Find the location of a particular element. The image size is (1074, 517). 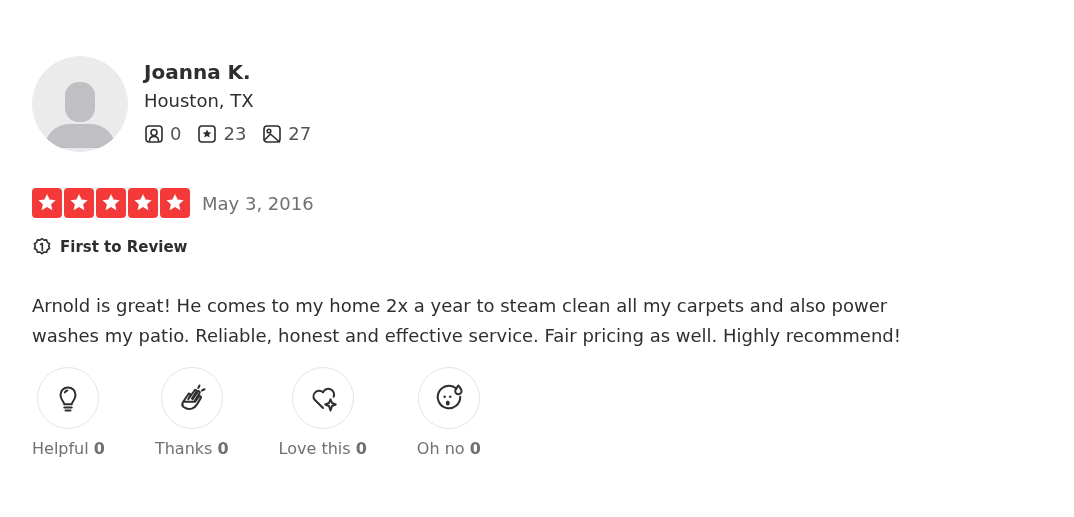

stat-count: 27 is located at coordinates (300, 134).